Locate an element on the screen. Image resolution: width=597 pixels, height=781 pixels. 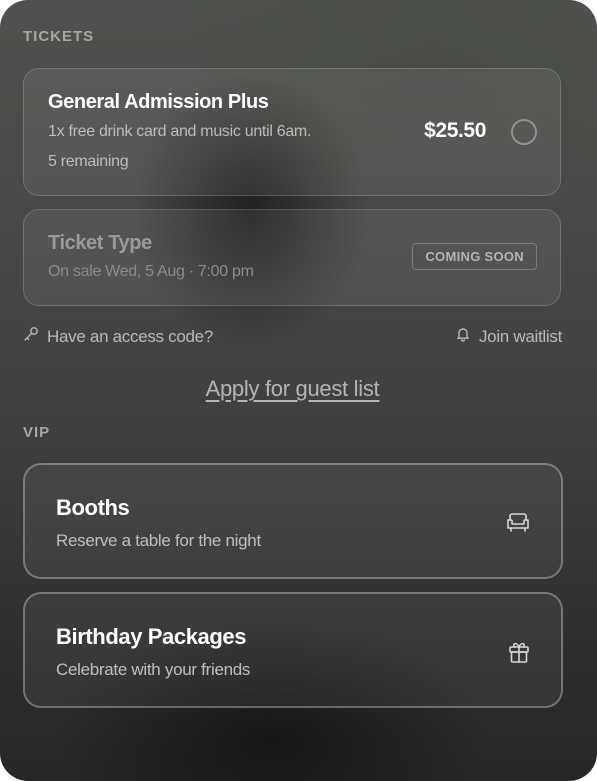
coming-soon-badge: COMING SOON is located at coordinates (474, 256).